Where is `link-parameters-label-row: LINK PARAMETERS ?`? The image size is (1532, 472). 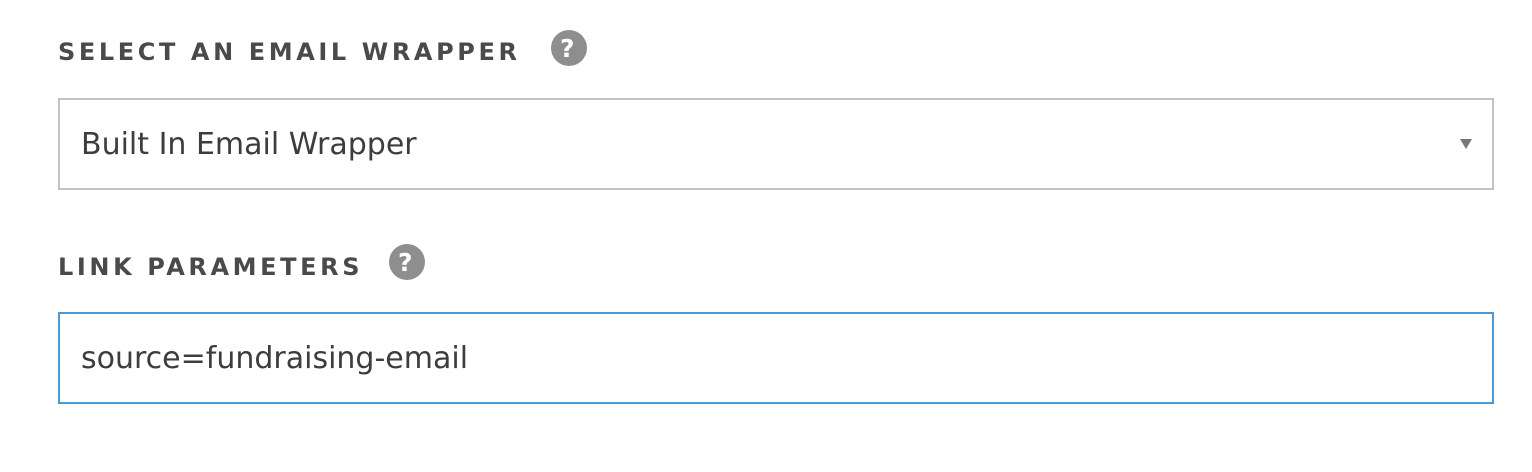 link-parameters-label-row: LINK PARAMETERS ? is located at coordinates (242, 262).